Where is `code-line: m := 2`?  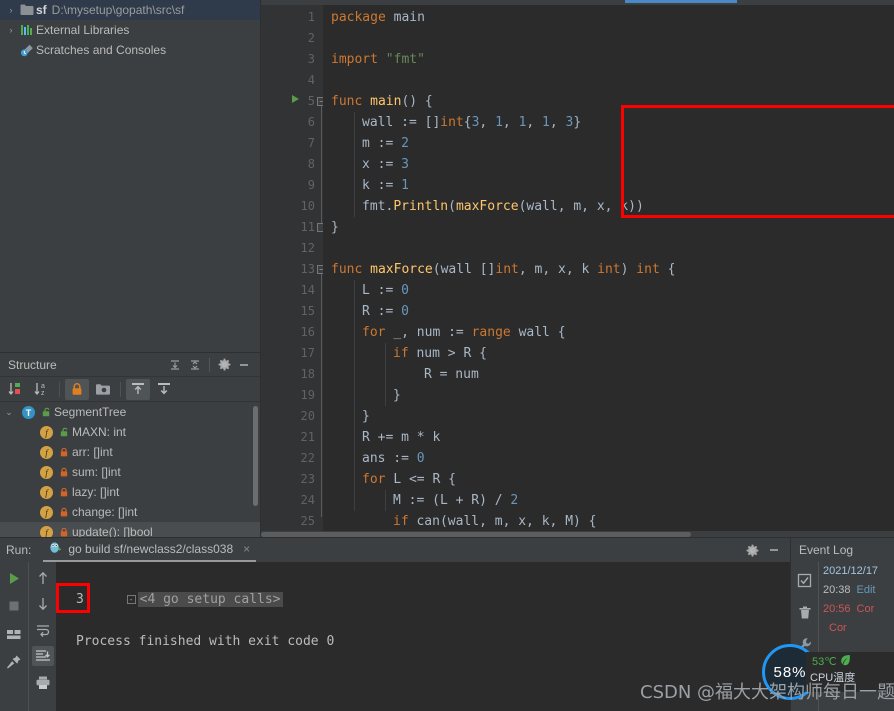 code-line: m := 2 is located at coordinates (385, 143).